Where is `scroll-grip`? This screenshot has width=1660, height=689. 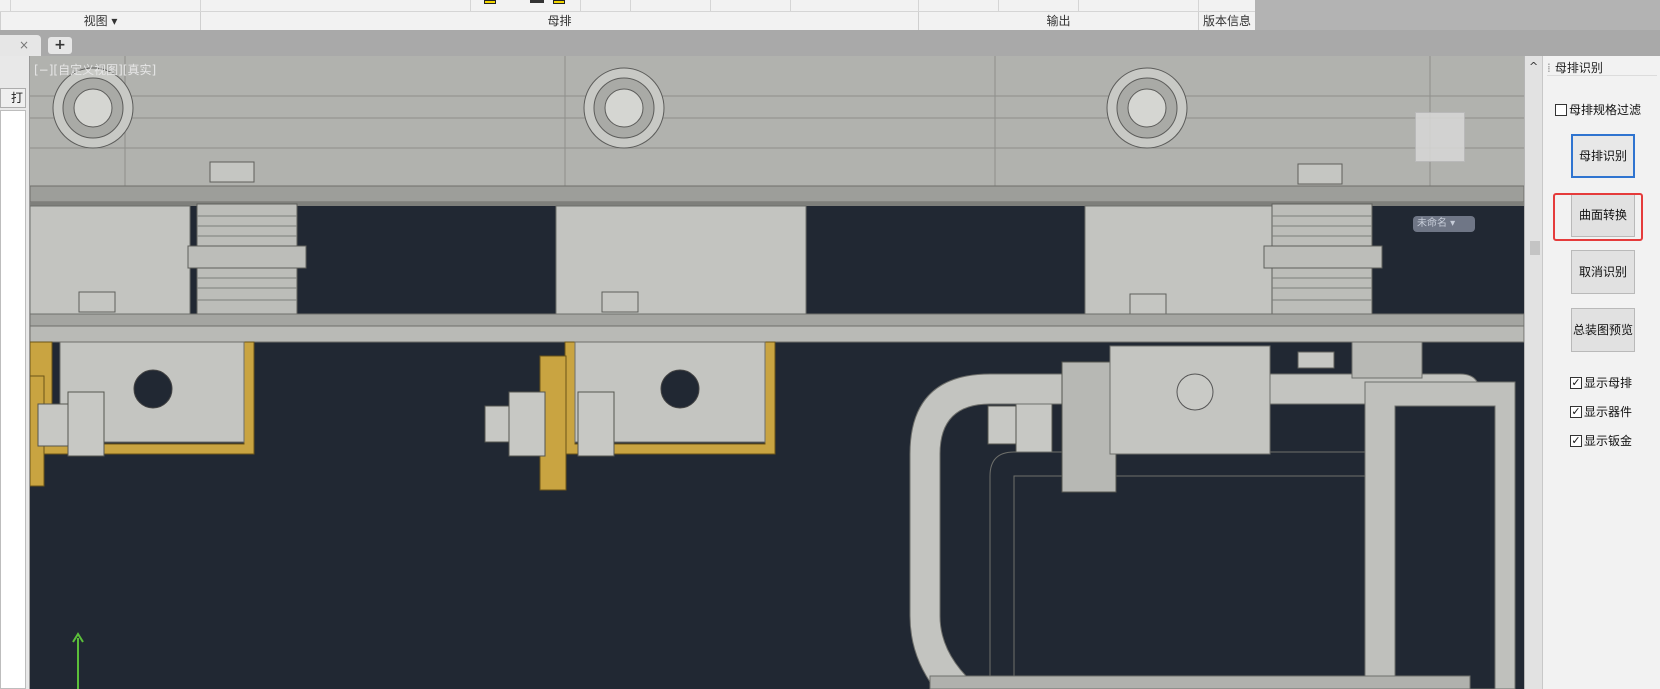 scroll-grip is located at coordinates (1535, 248).